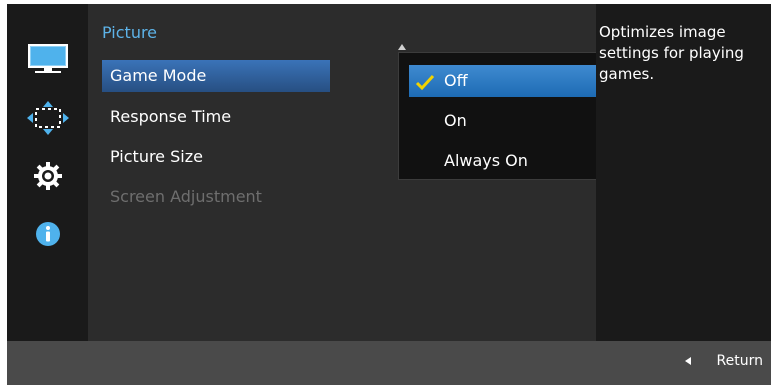  Describe the element at coordinates (217, 157) in the screenshot. I see `menu-item-picture-size: Picture Size` at that location.